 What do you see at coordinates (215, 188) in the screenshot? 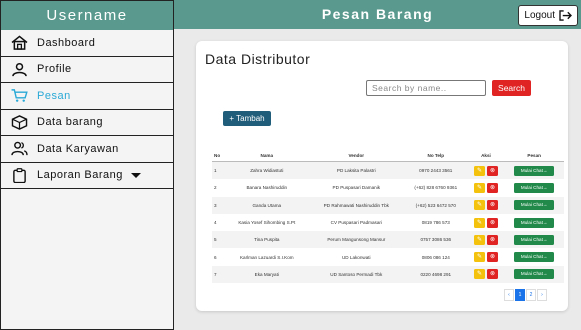
I see `row-no: 2` at bounding box center [215, 188].